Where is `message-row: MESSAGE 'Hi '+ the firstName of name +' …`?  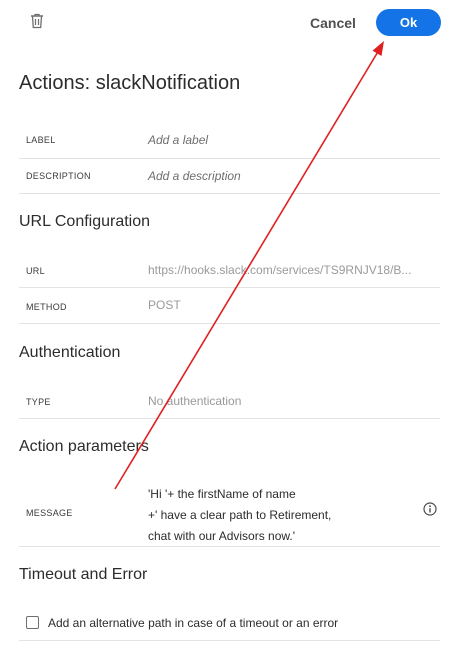
message-row: MESSAGE 'Hi '+ the firstName of name +' … is located at coordinates (229, 512).